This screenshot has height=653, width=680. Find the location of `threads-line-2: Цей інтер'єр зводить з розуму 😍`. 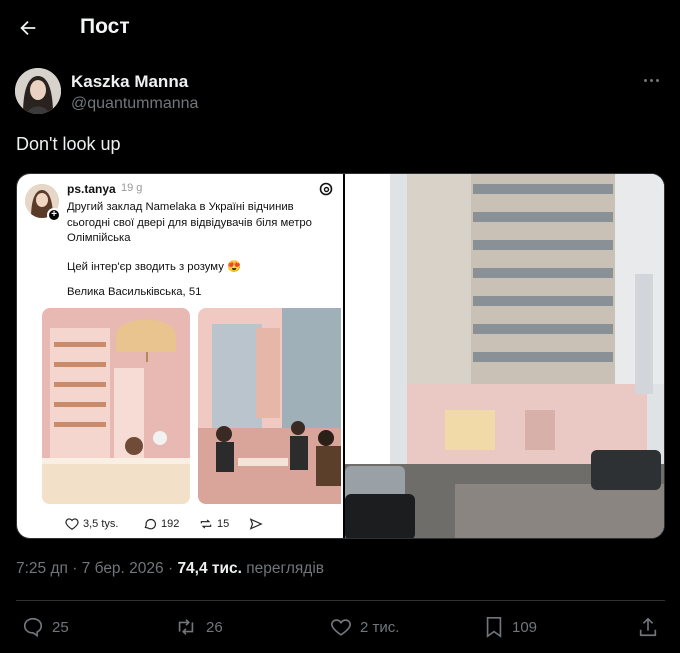

threads-line-2: Цей інтер'єр зводить з розуму 😍 is located at coordinates (154, 267).